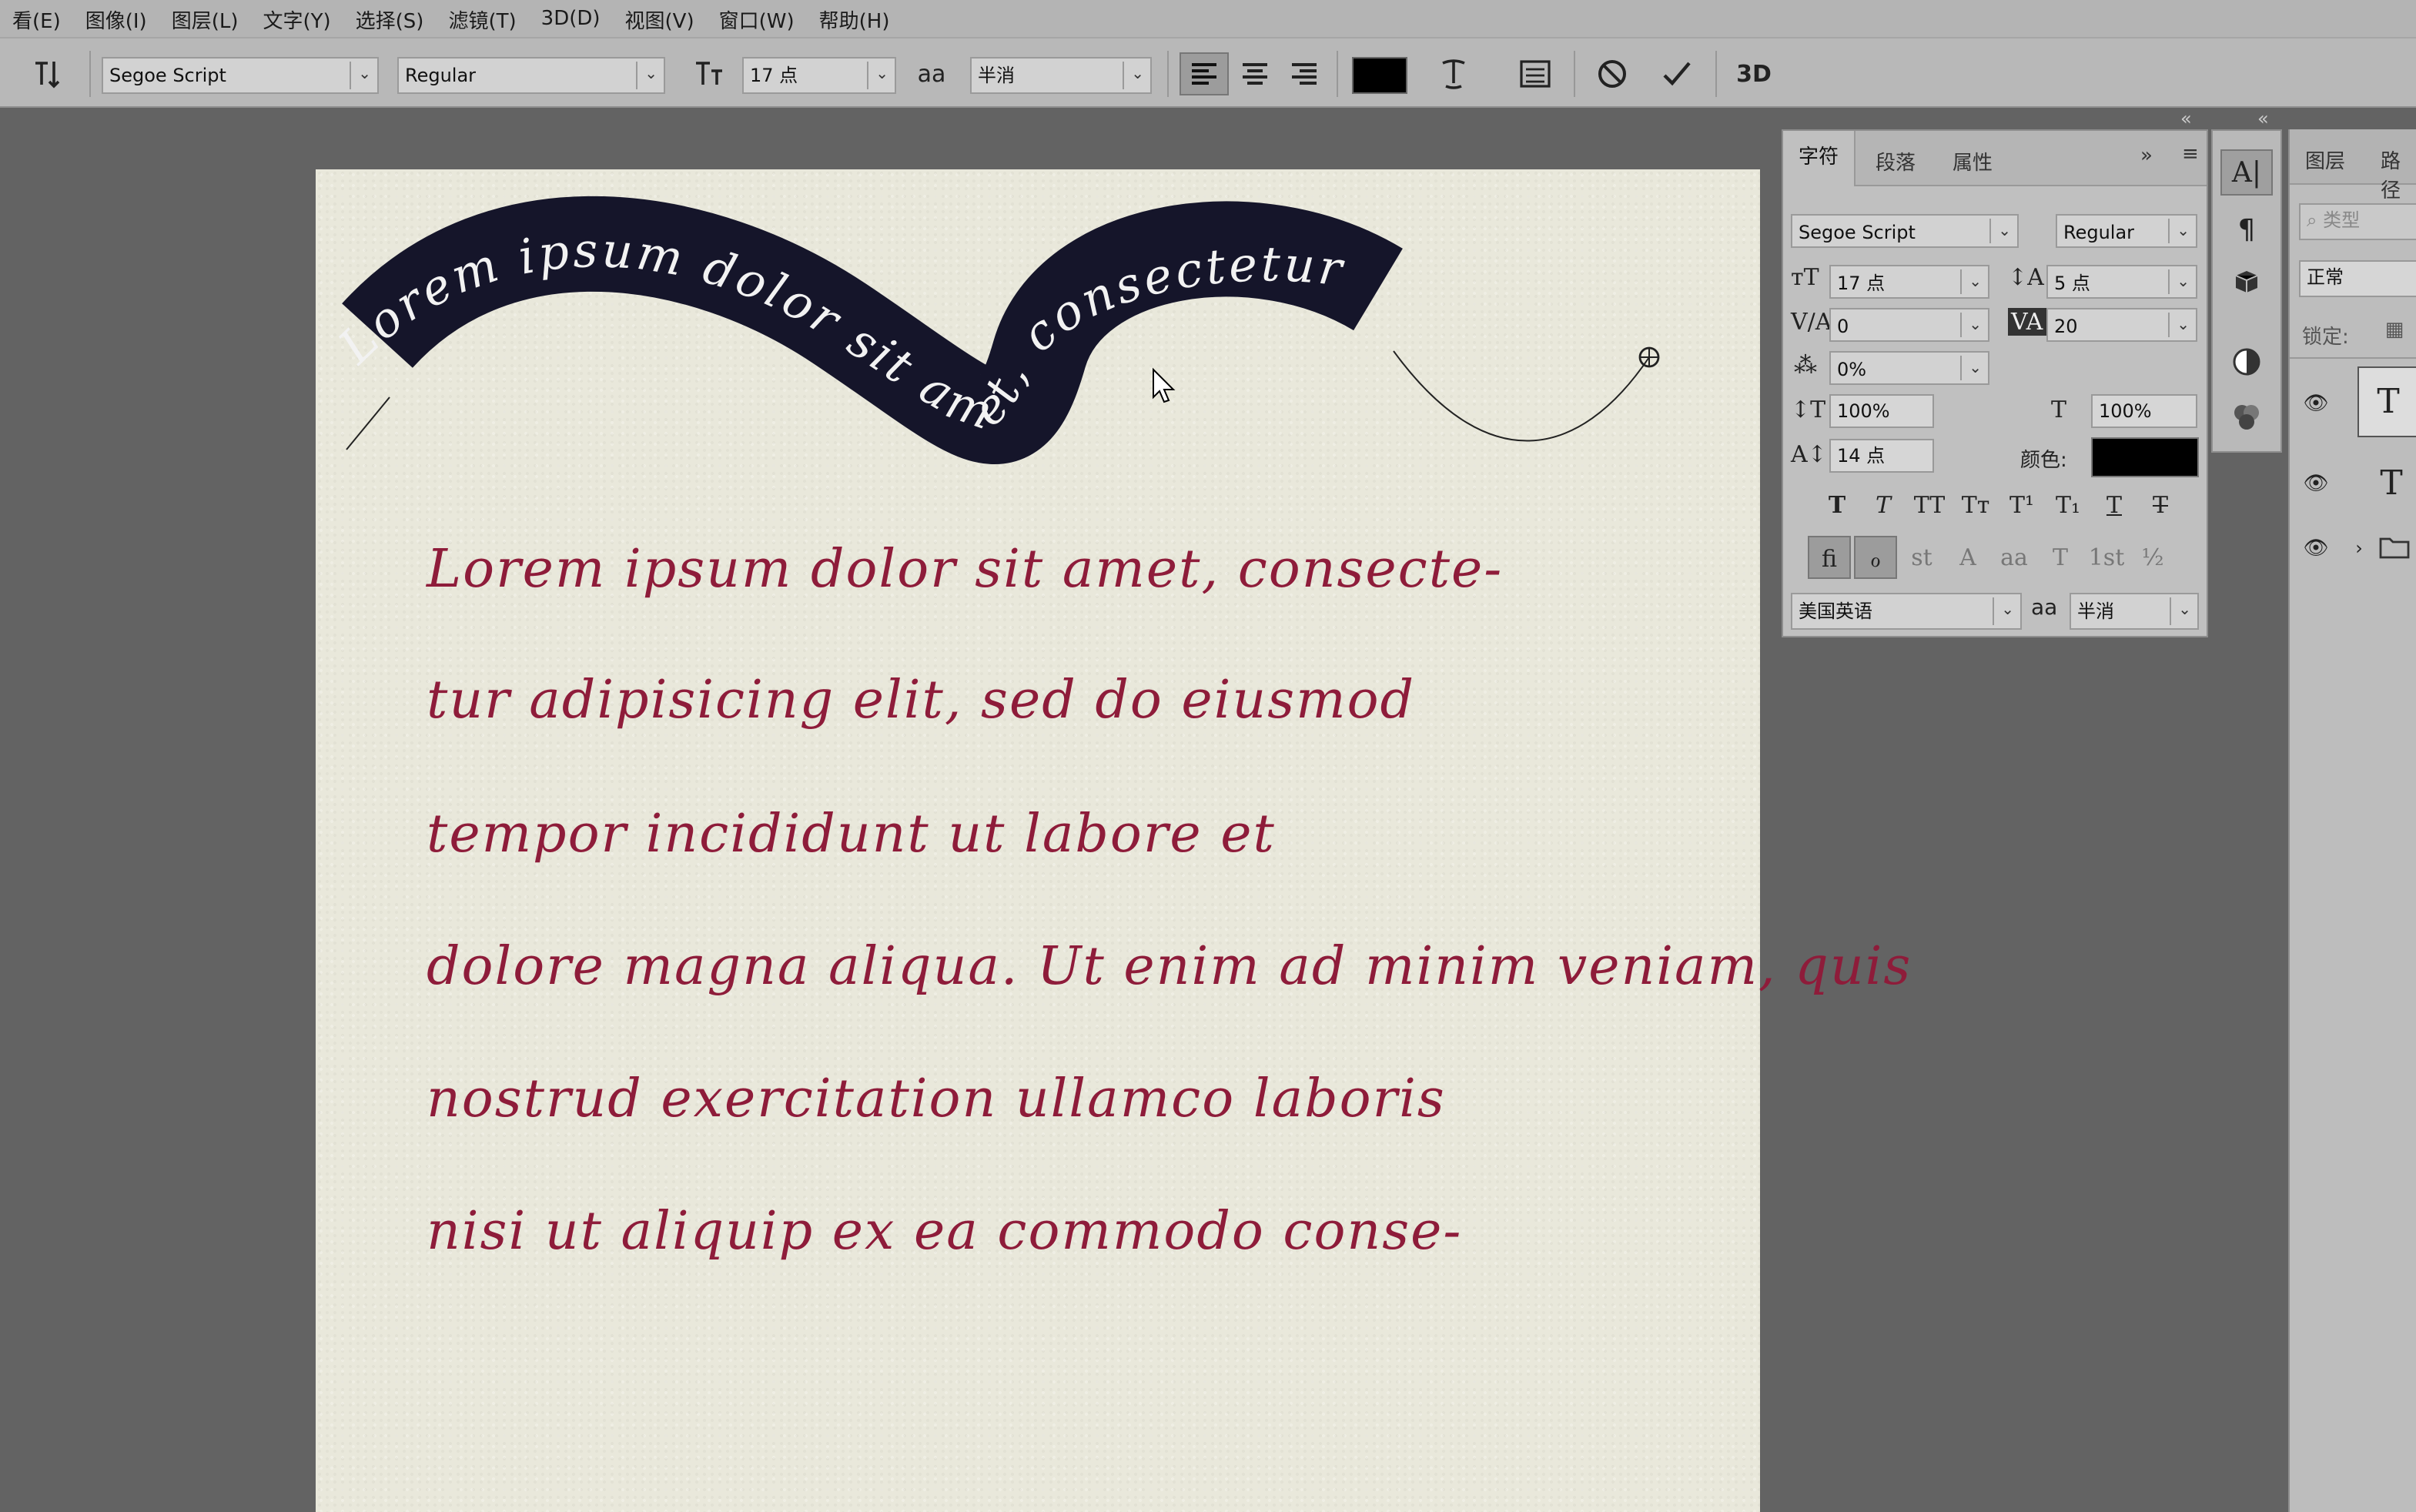 The width and height of the screenshot is (2416, 1512). I want to click on panel-expand-icon: », so click(2146, 156).